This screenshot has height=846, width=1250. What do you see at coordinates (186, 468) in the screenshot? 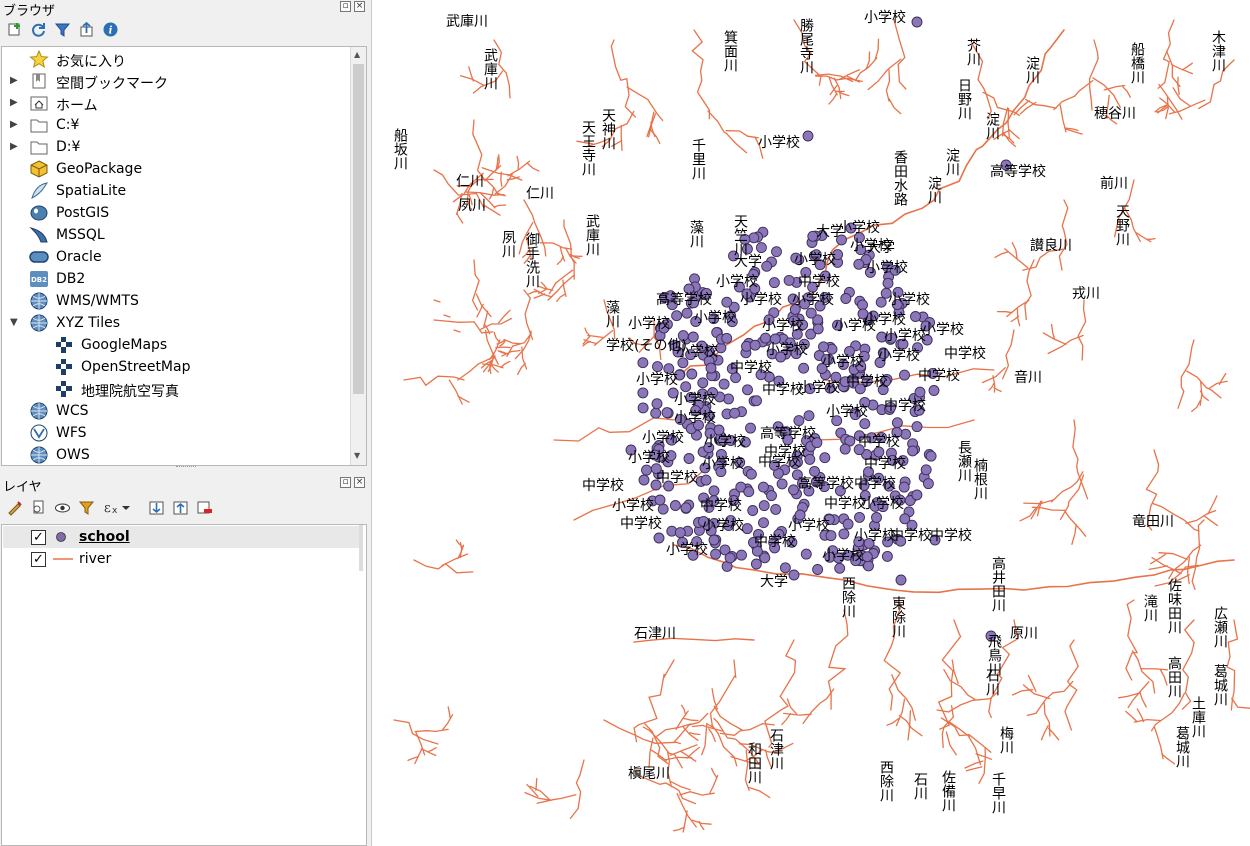
I see `panel-splitter` at bounding box center [186, 468].